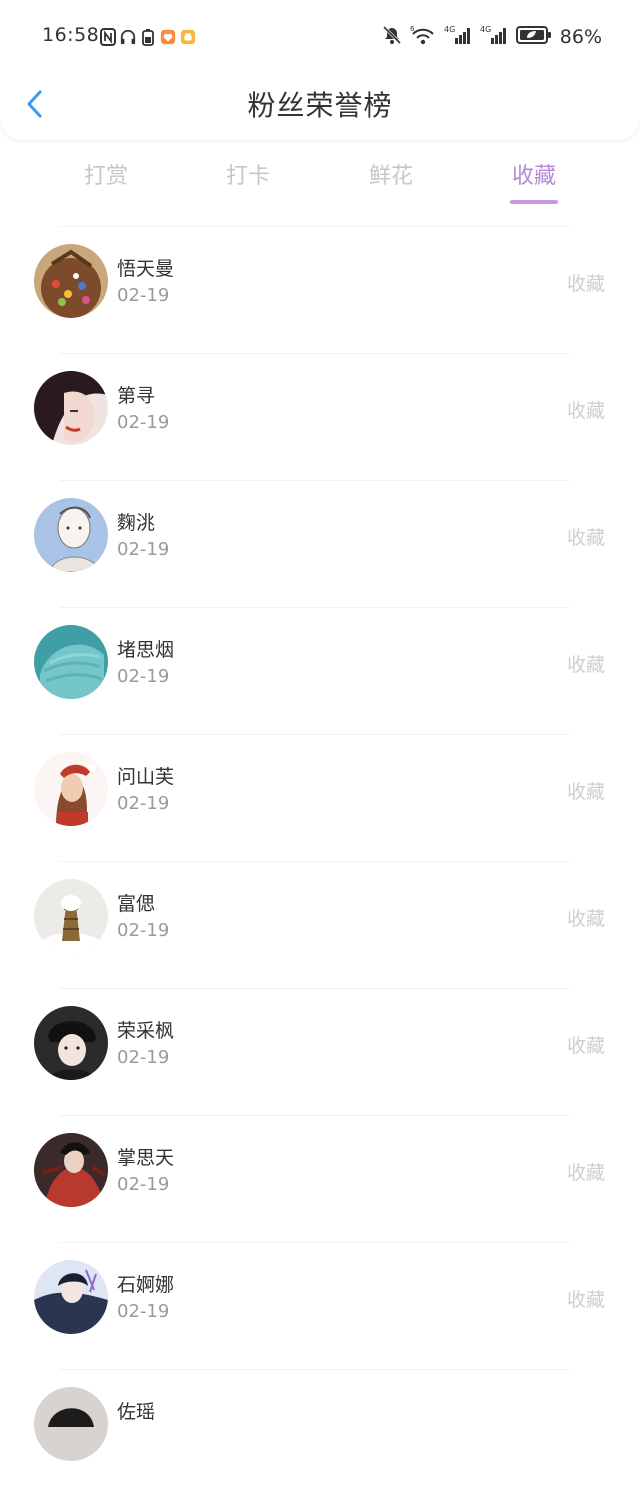 The image size is (640, 1496). What do you see at coordinates (146, 650) in the screenshot?
I see `fan-name: 堵思烟` at bounding box center [146, 650].